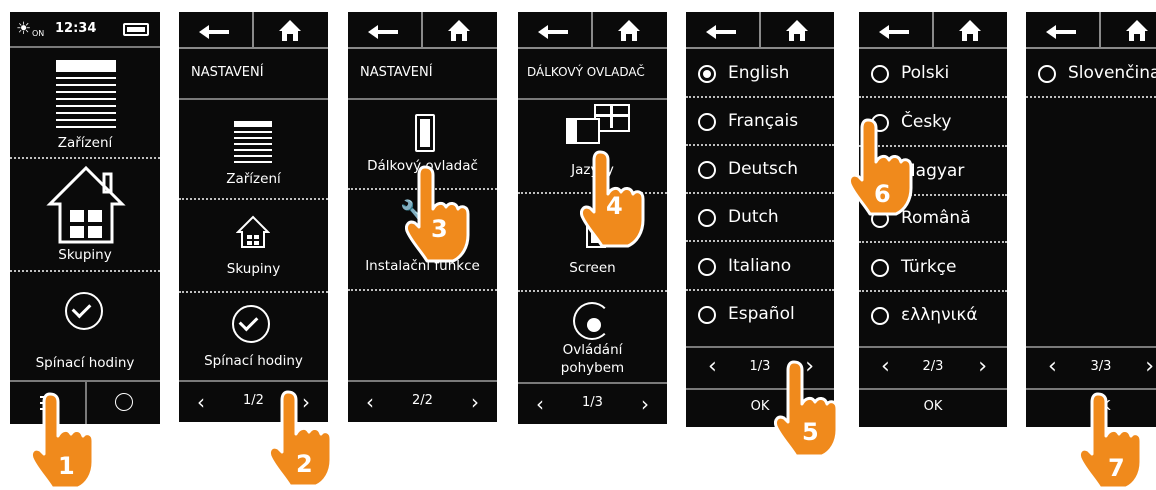 This screenshot has height=490, width=1156. Describe the element at coordinates (760, 220) in the screenshot. I see `language-option: Dutch` at that location.